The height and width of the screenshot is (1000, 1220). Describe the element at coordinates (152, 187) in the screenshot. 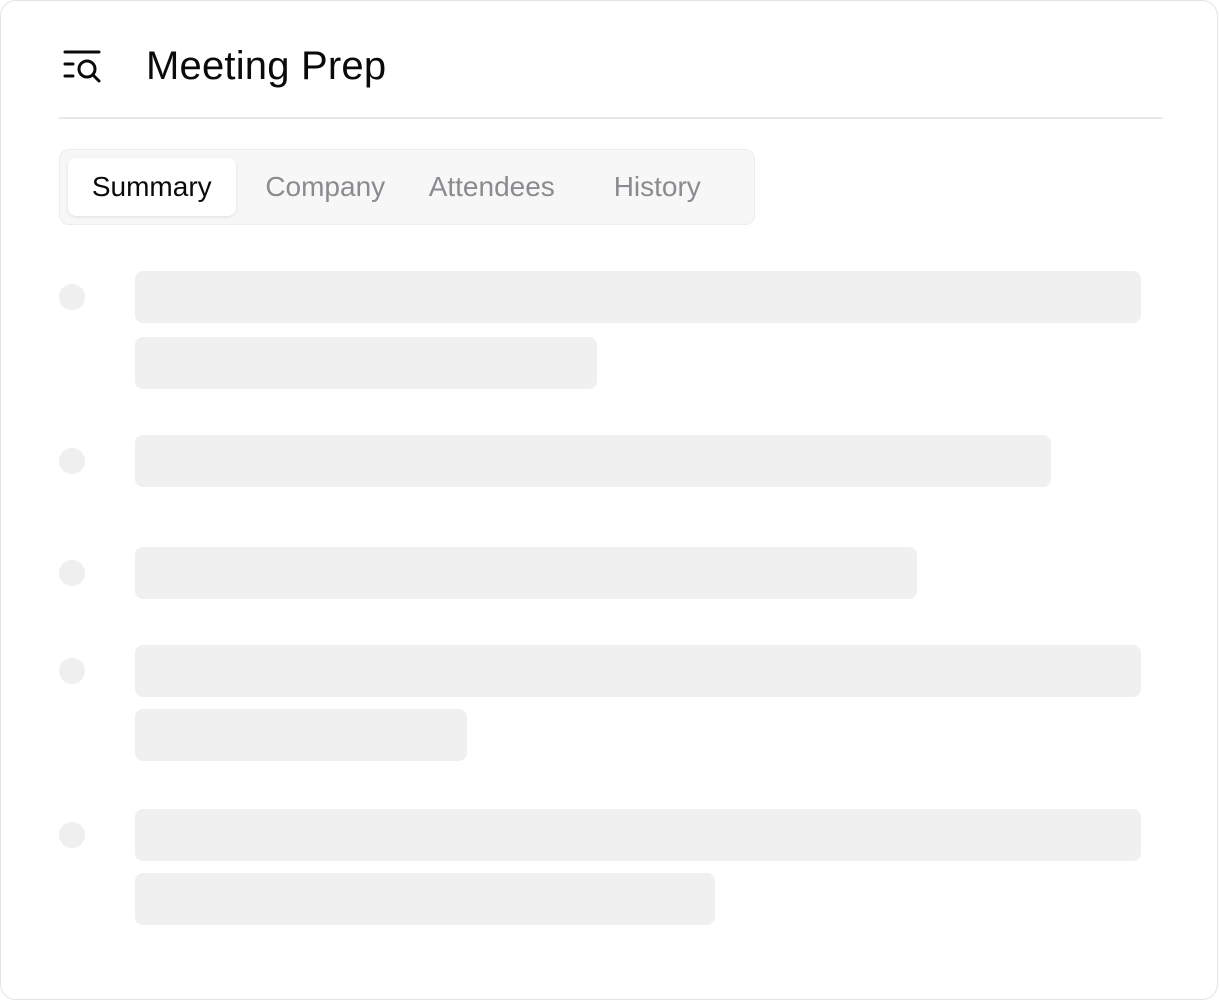

I see `tab-summary: Summary` at that location.